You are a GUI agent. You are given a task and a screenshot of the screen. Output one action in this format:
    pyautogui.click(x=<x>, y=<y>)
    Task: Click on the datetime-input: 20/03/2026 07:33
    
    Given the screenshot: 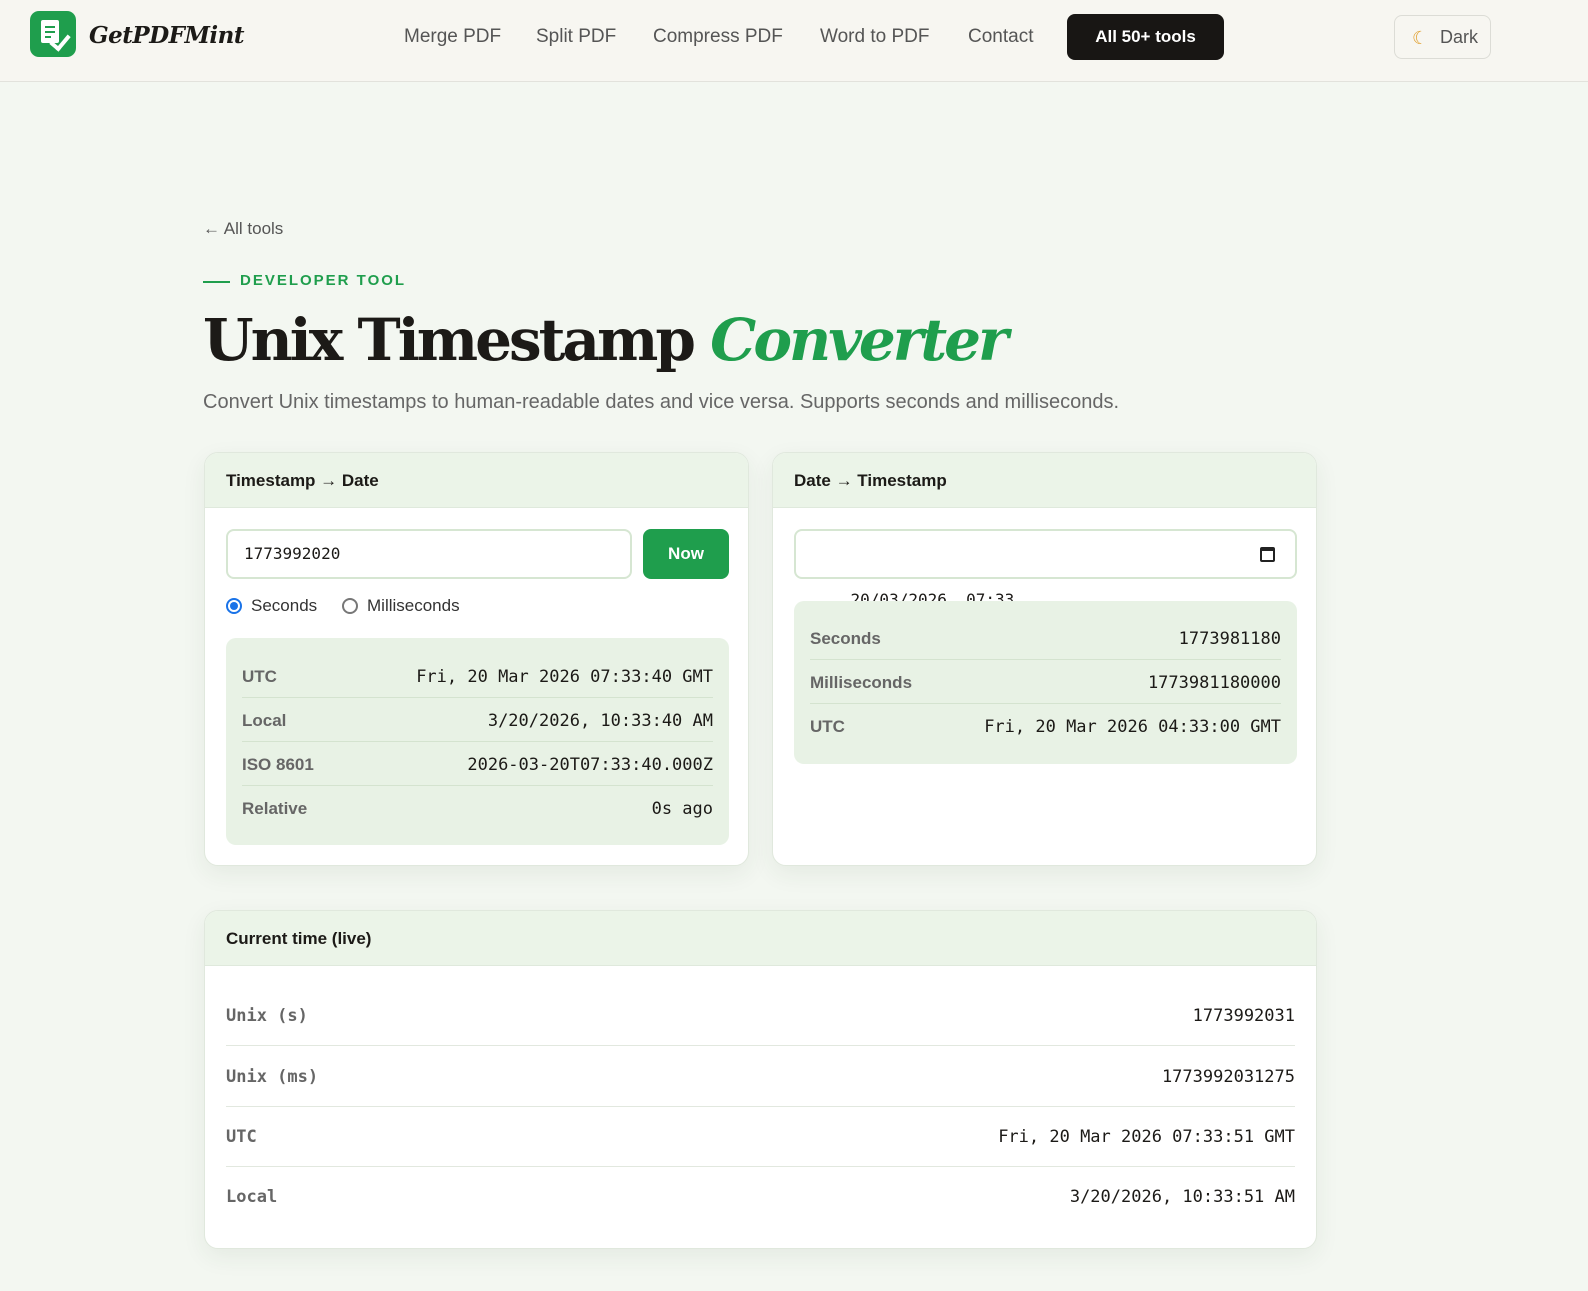 What is the action you would take?
    pyautogui.click(x=1045, y=569)
    